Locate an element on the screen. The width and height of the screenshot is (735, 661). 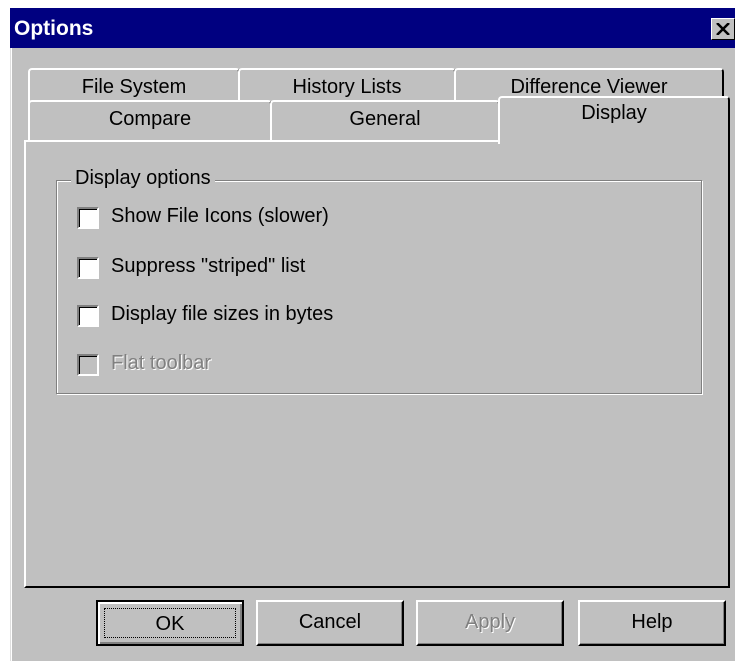
tab-display: Display is located at coordinates (614, 120).